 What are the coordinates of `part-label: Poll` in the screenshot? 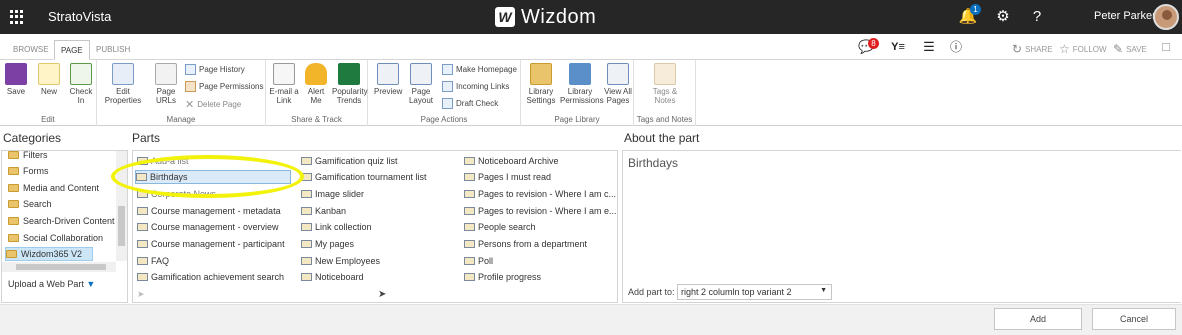 It's located at (486, 261).